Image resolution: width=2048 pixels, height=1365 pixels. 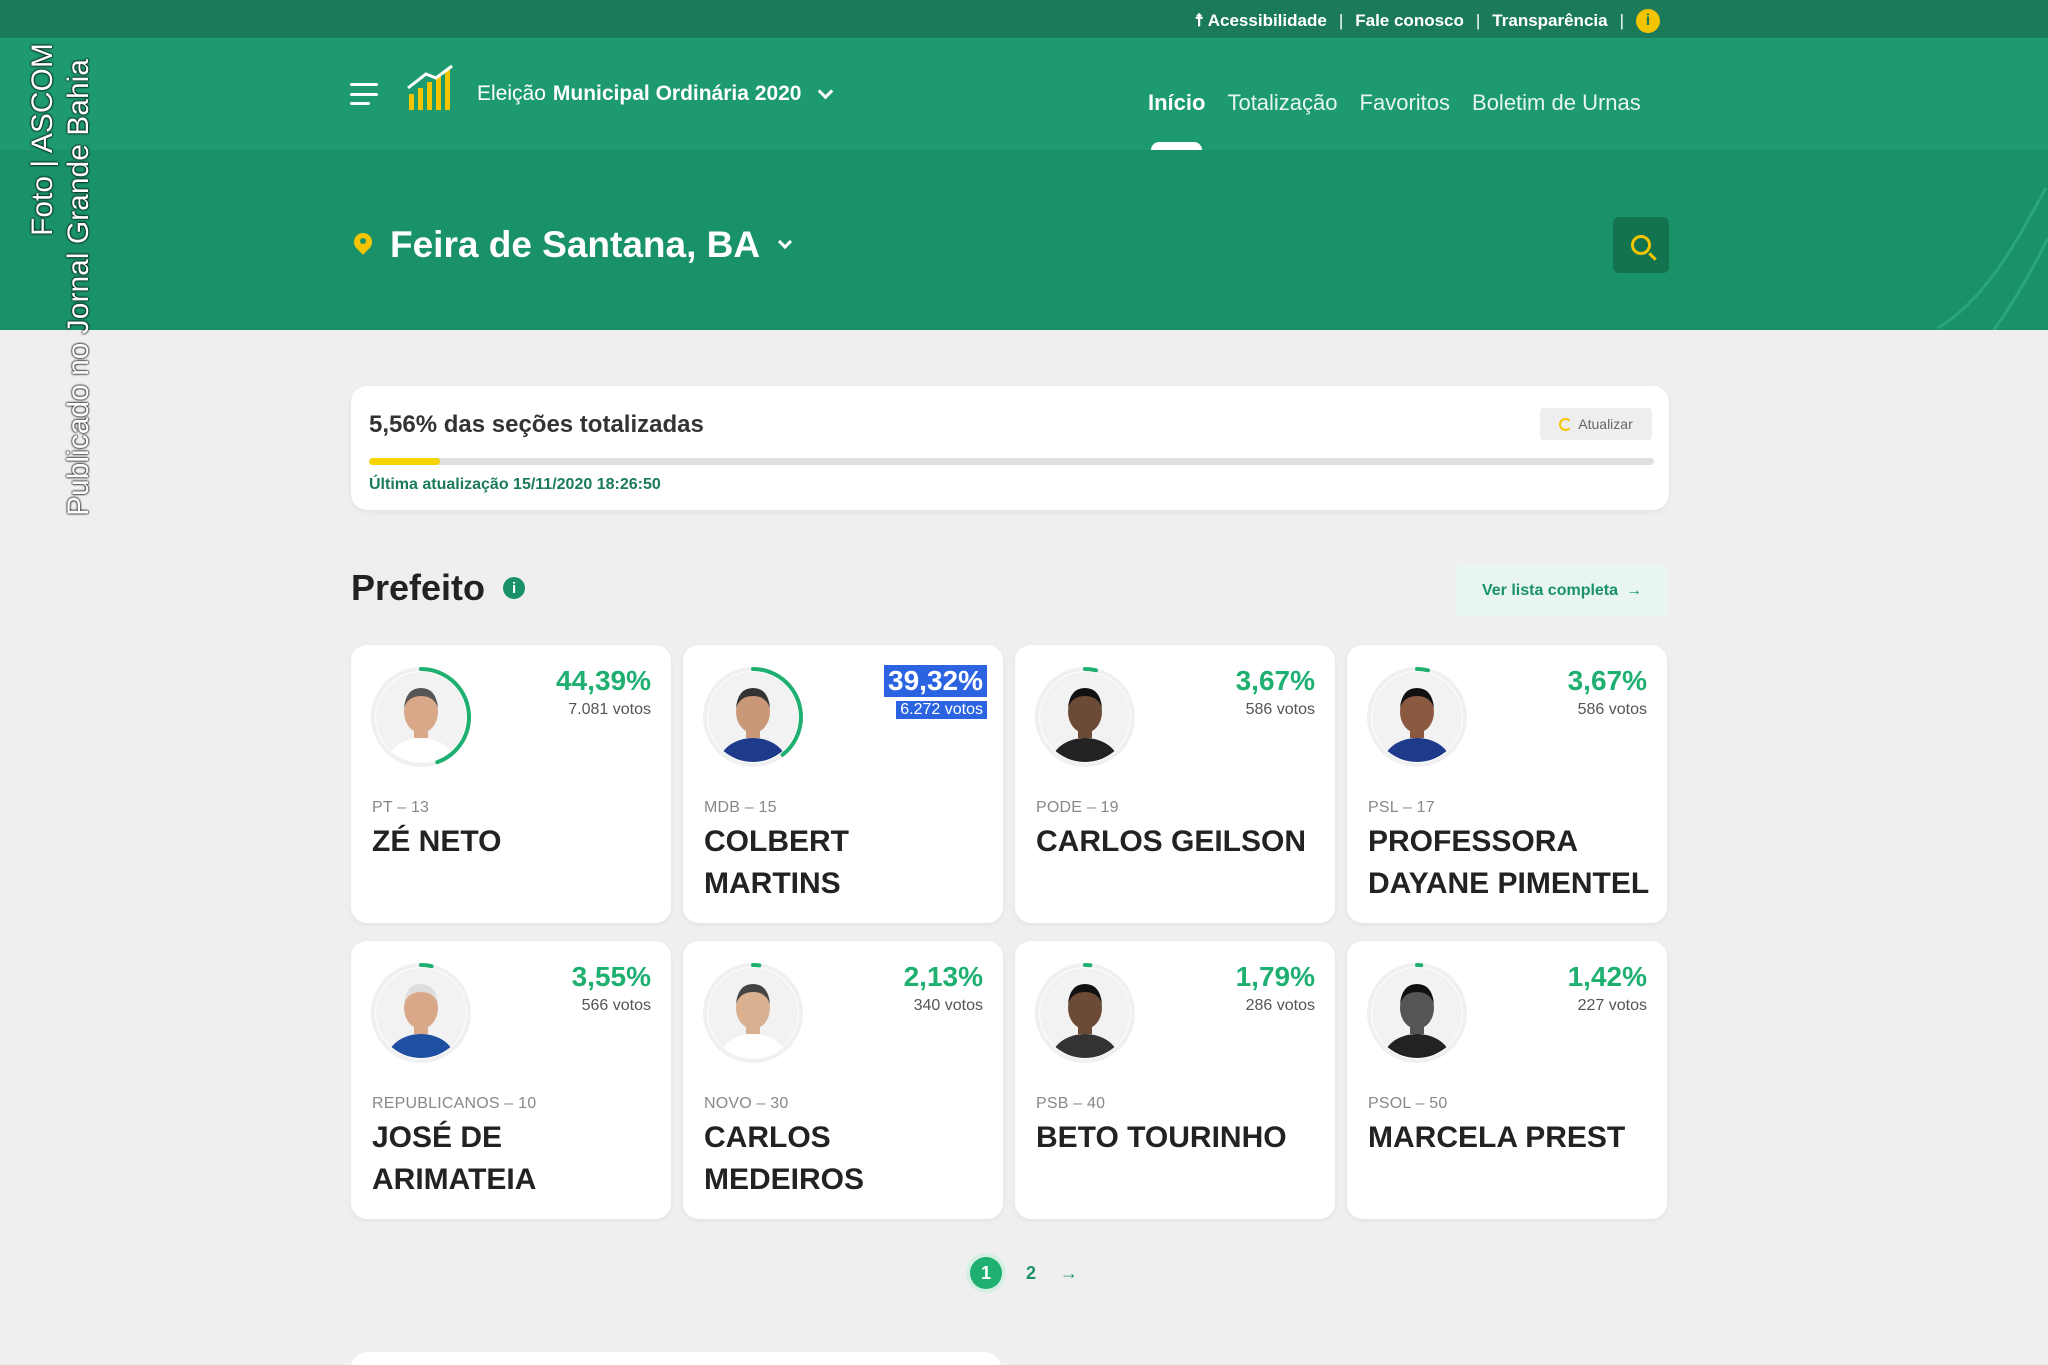 What do you see at coordinates (1401, 807) in the screenshot?
I see `party-number: PSL – 17` at bounding box center [1401, 807].